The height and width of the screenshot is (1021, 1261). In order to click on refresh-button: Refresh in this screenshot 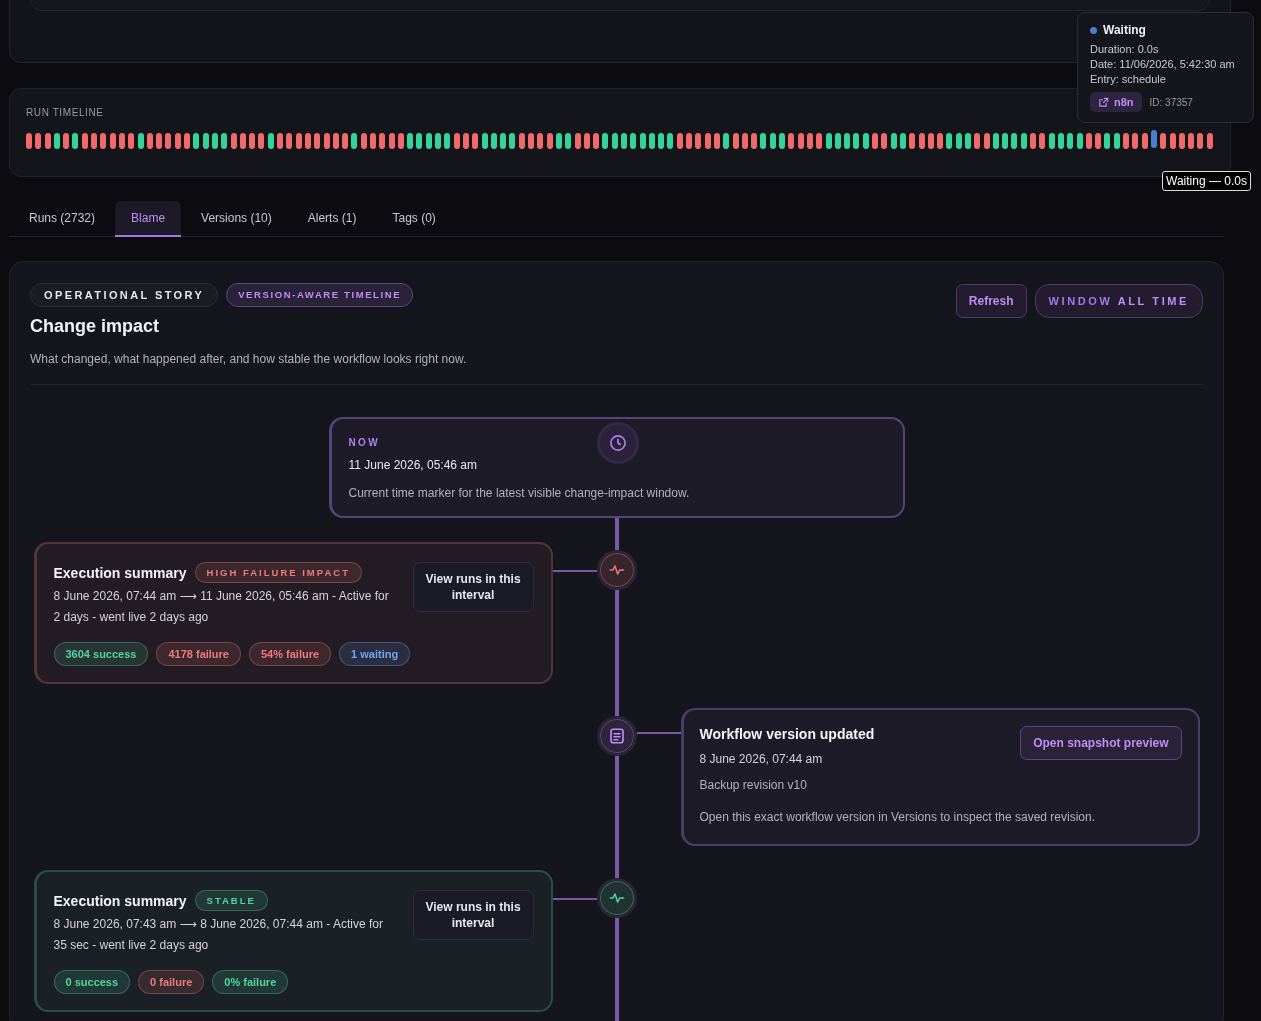, I will do `click(991, 301)`.